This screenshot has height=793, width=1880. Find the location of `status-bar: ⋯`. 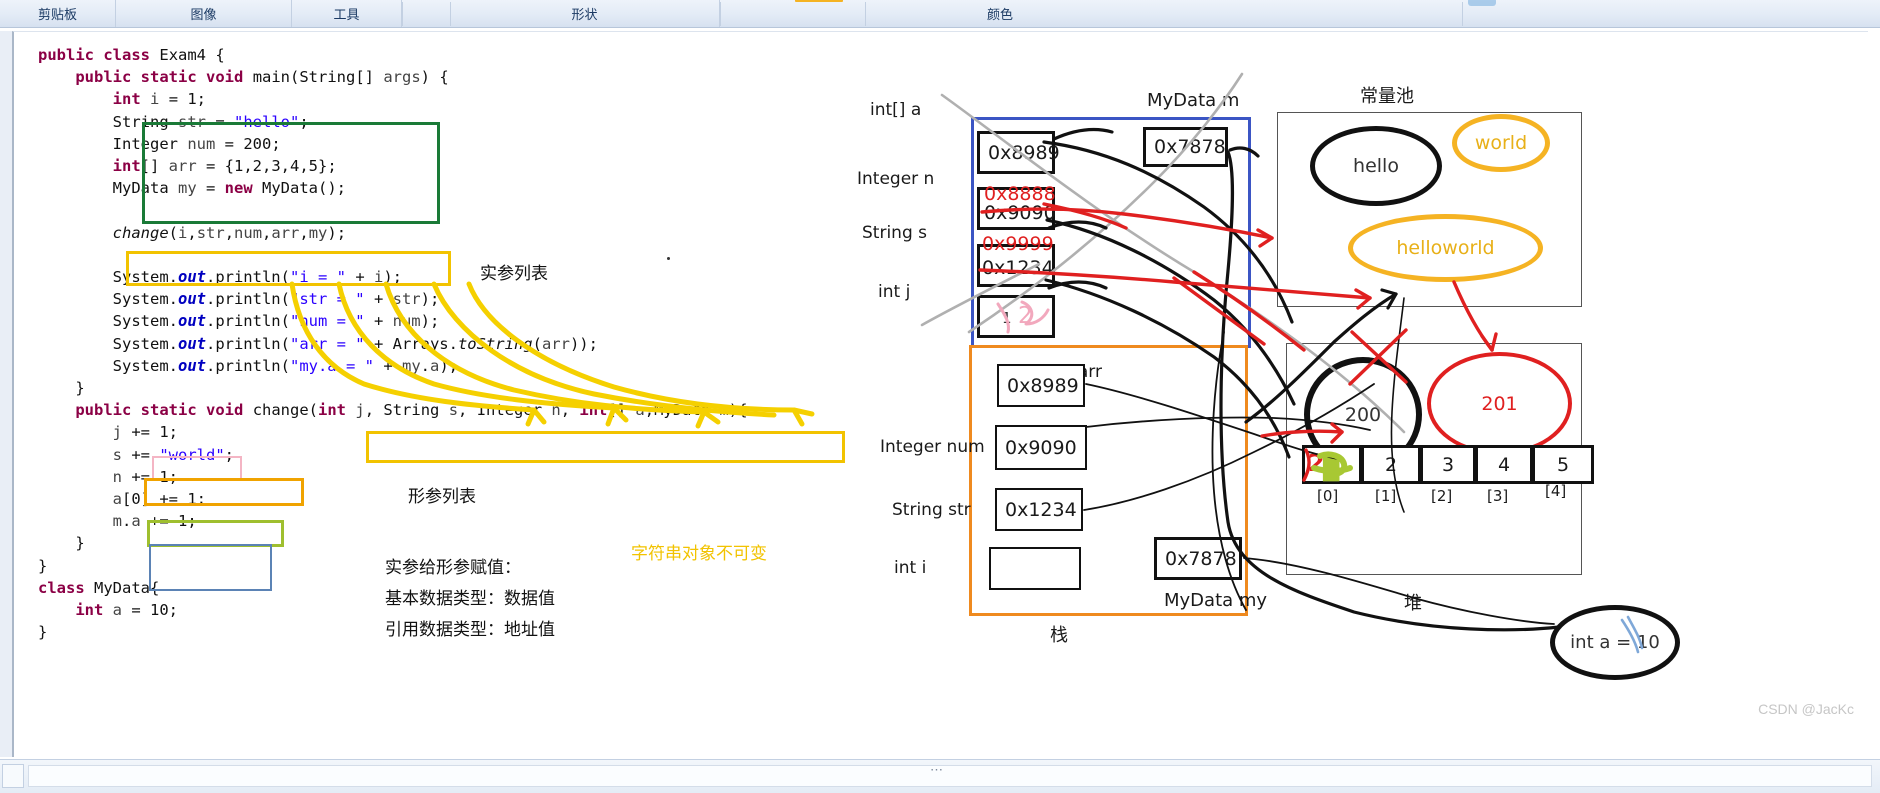

status-bar: ⋯ is located at coordinates (940, 776).